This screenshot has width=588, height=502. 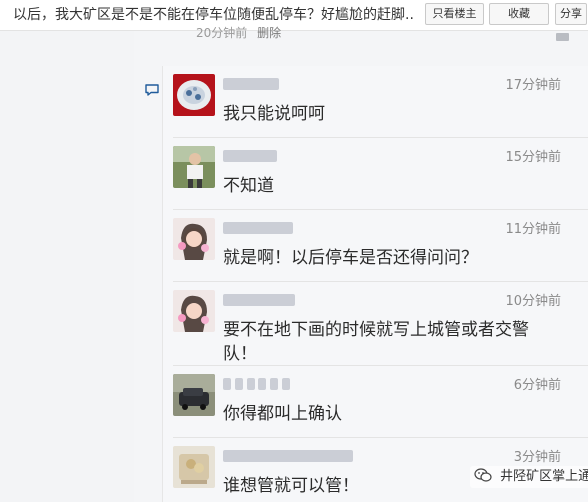 I want to click on reply-time: 11分钟前, so click(x=533, y=229).